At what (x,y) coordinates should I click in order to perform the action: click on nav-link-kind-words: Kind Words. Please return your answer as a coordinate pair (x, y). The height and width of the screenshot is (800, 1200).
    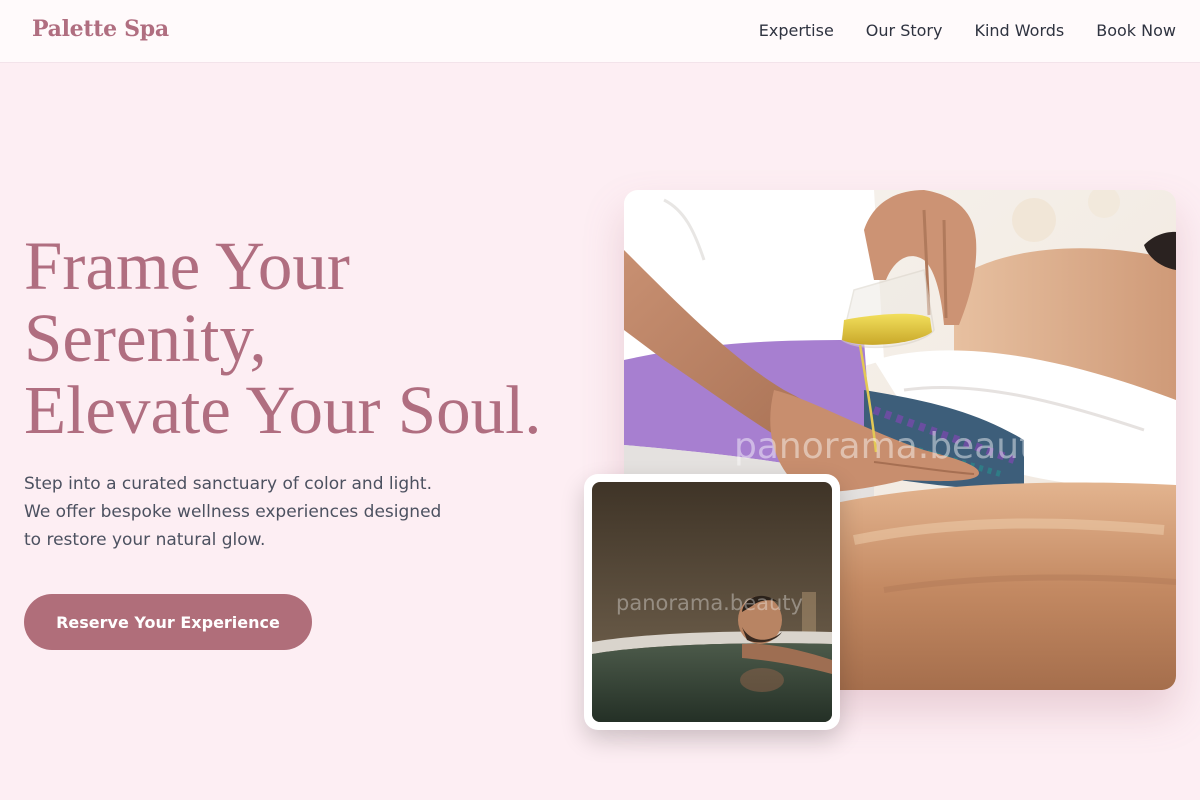
    Looking at the image, I should click on (1019, 30).